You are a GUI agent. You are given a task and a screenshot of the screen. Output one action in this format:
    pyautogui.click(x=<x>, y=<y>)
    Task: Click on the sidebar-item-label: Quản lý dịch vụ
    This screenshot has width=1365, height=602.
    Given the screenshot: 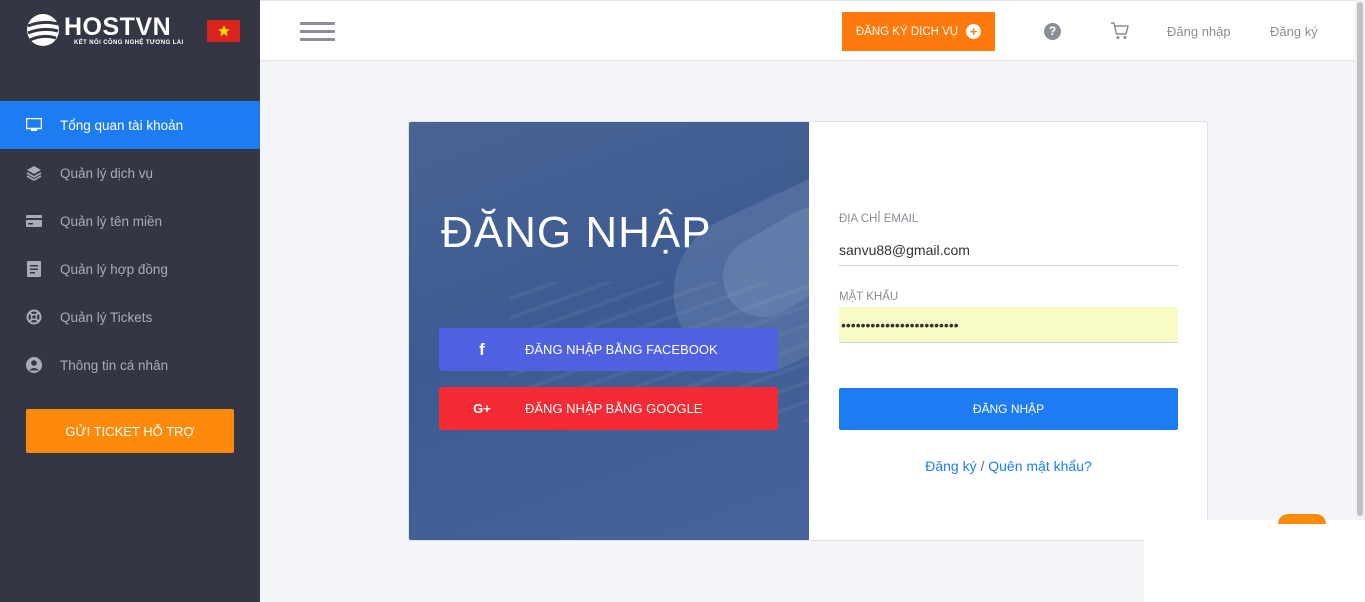 What is the action you would take?
    pyautogui.click(x=107, y=173)
    